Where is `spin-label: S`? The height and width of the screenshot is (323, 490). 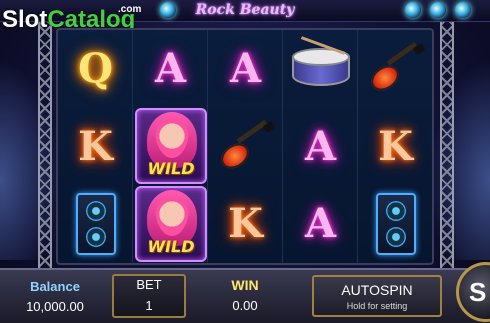 spin-label: S is located at coordinates (478, 292).